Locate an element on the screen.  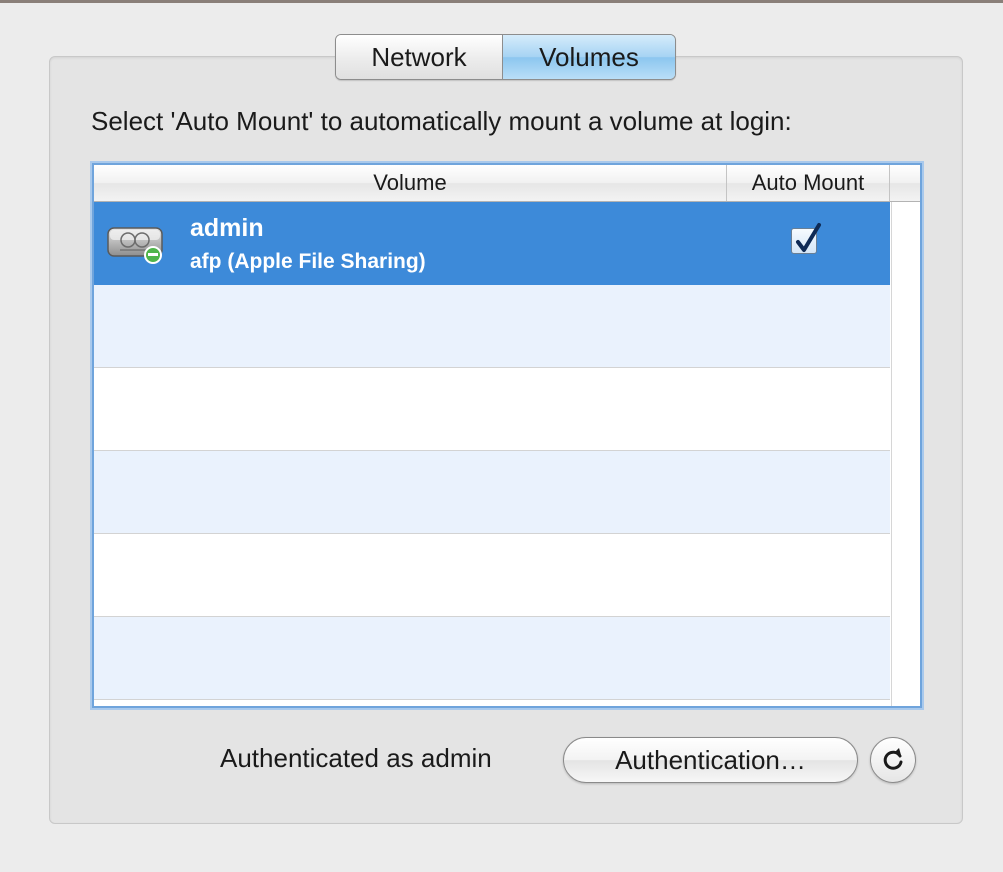
table-header: Volume Auto Mount is located at coordinates (507, 183).